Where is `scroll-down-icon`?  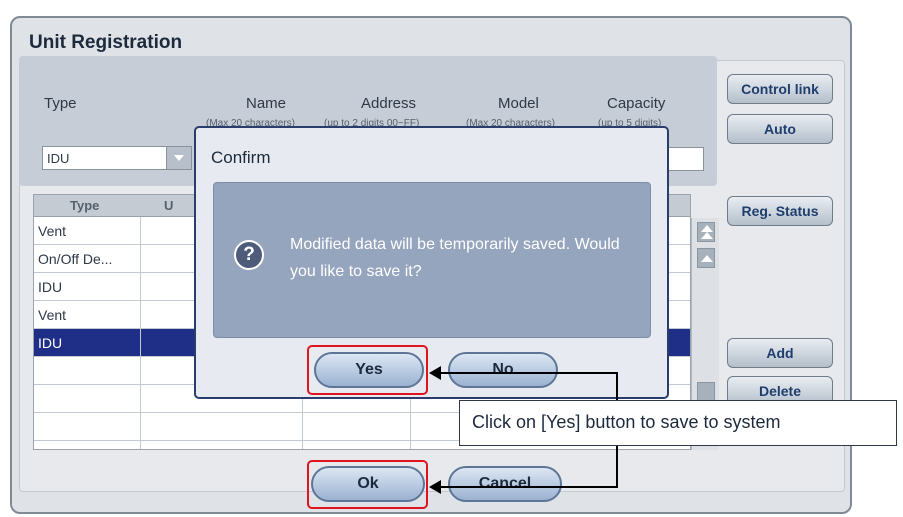 scroll-down-icon is located at coordinates (706, 392).